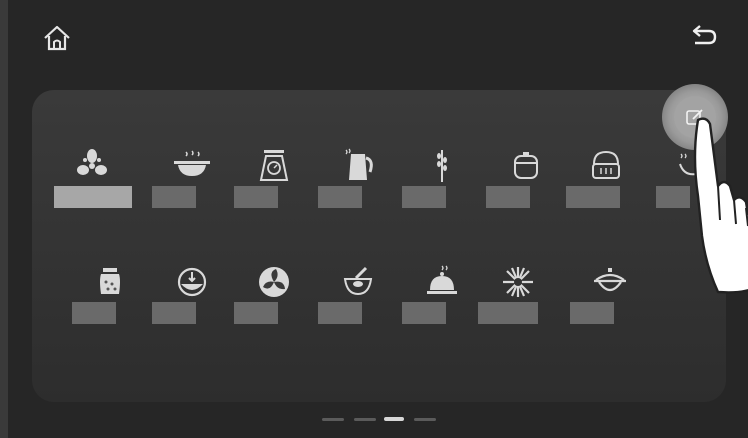 The height and width of the screenshot is (438, 748). I want to click on hand-pointer-icon, so click(720, 205).